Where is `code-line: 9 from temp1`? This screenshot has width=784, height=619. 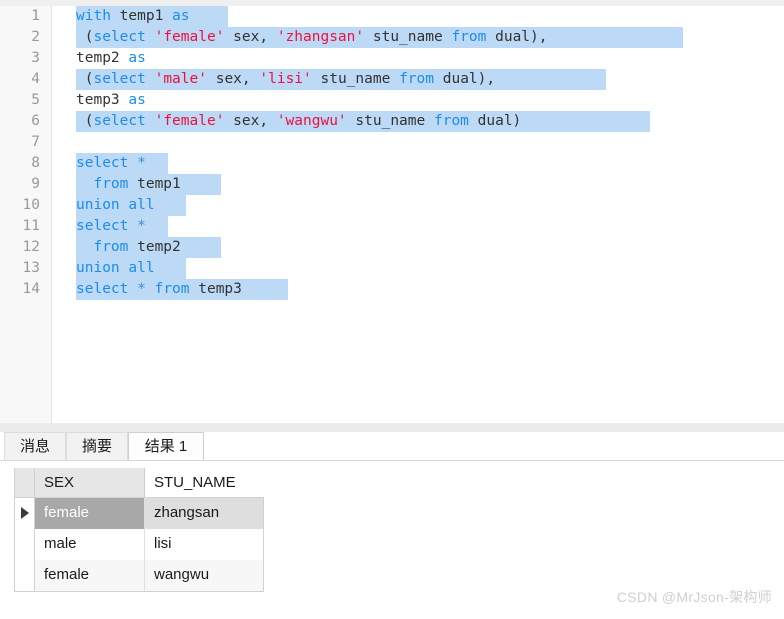 code-line: 9 from temp1 is located at coordinates (392, 184).